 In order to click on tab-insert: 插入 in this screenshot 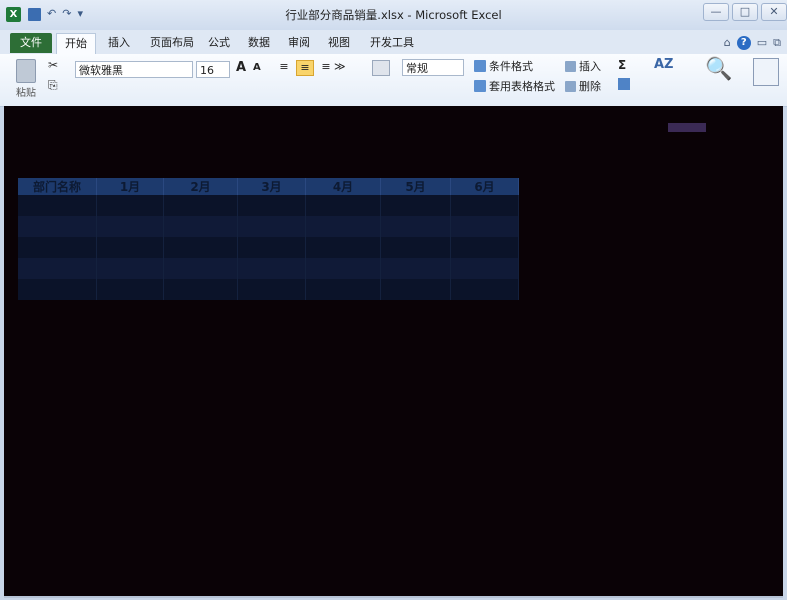, I will do `click(119, 43)`.